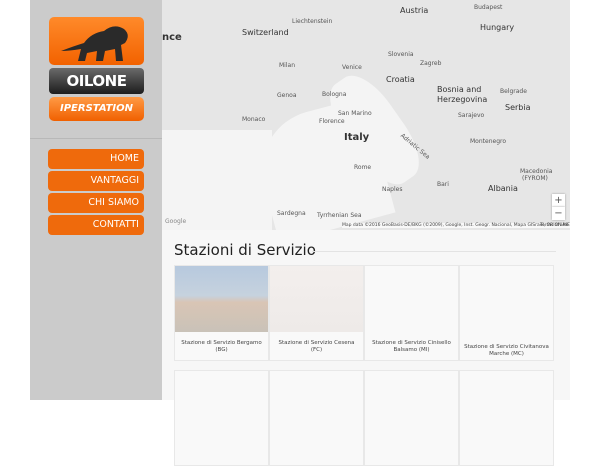 The width and height of the screenshot is (600, 466). I want to click on title-rule, so click(434, 251).